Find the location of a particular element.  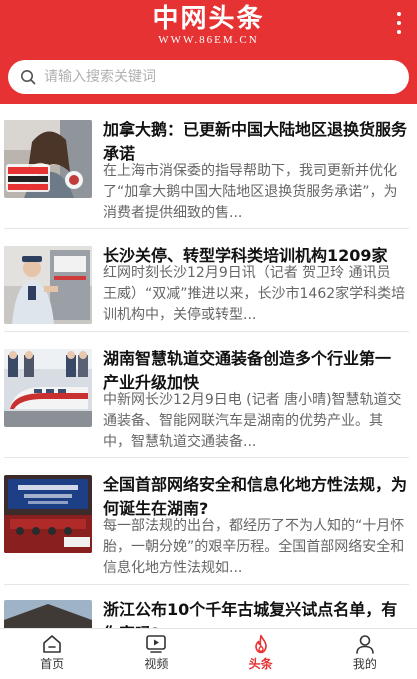

app-logo: 中网头条 WWW.86EM.CN is located at coordinates (208, 25).